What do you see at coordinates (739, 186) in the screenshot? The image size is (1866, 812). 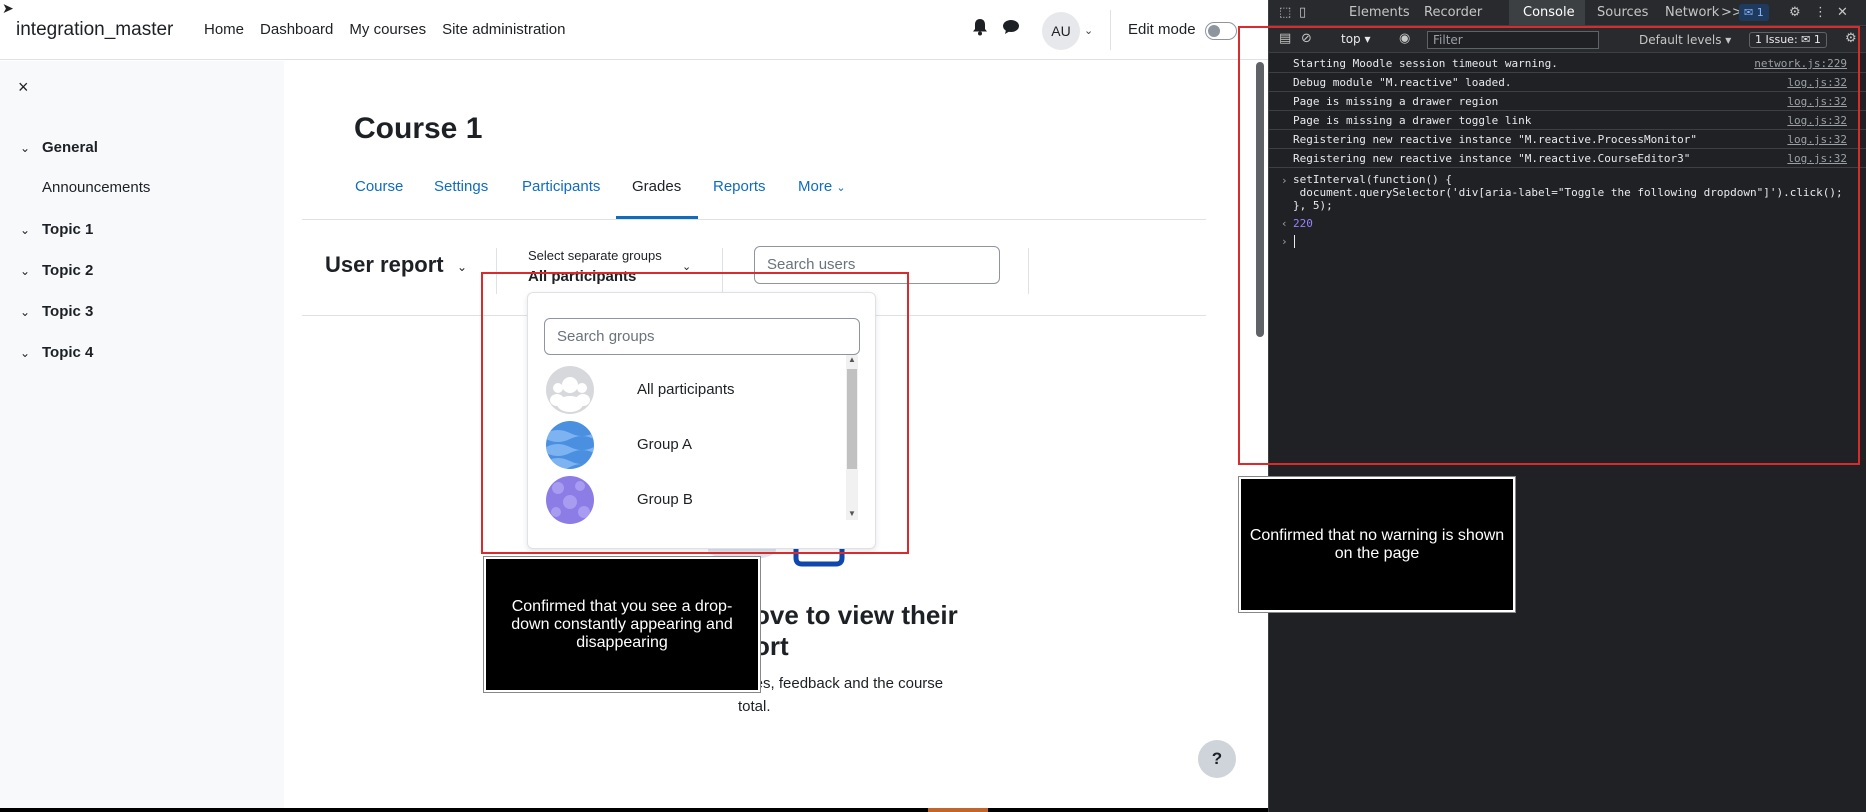 I see `tab-reports: Reports` at bounding box center [739, 186].